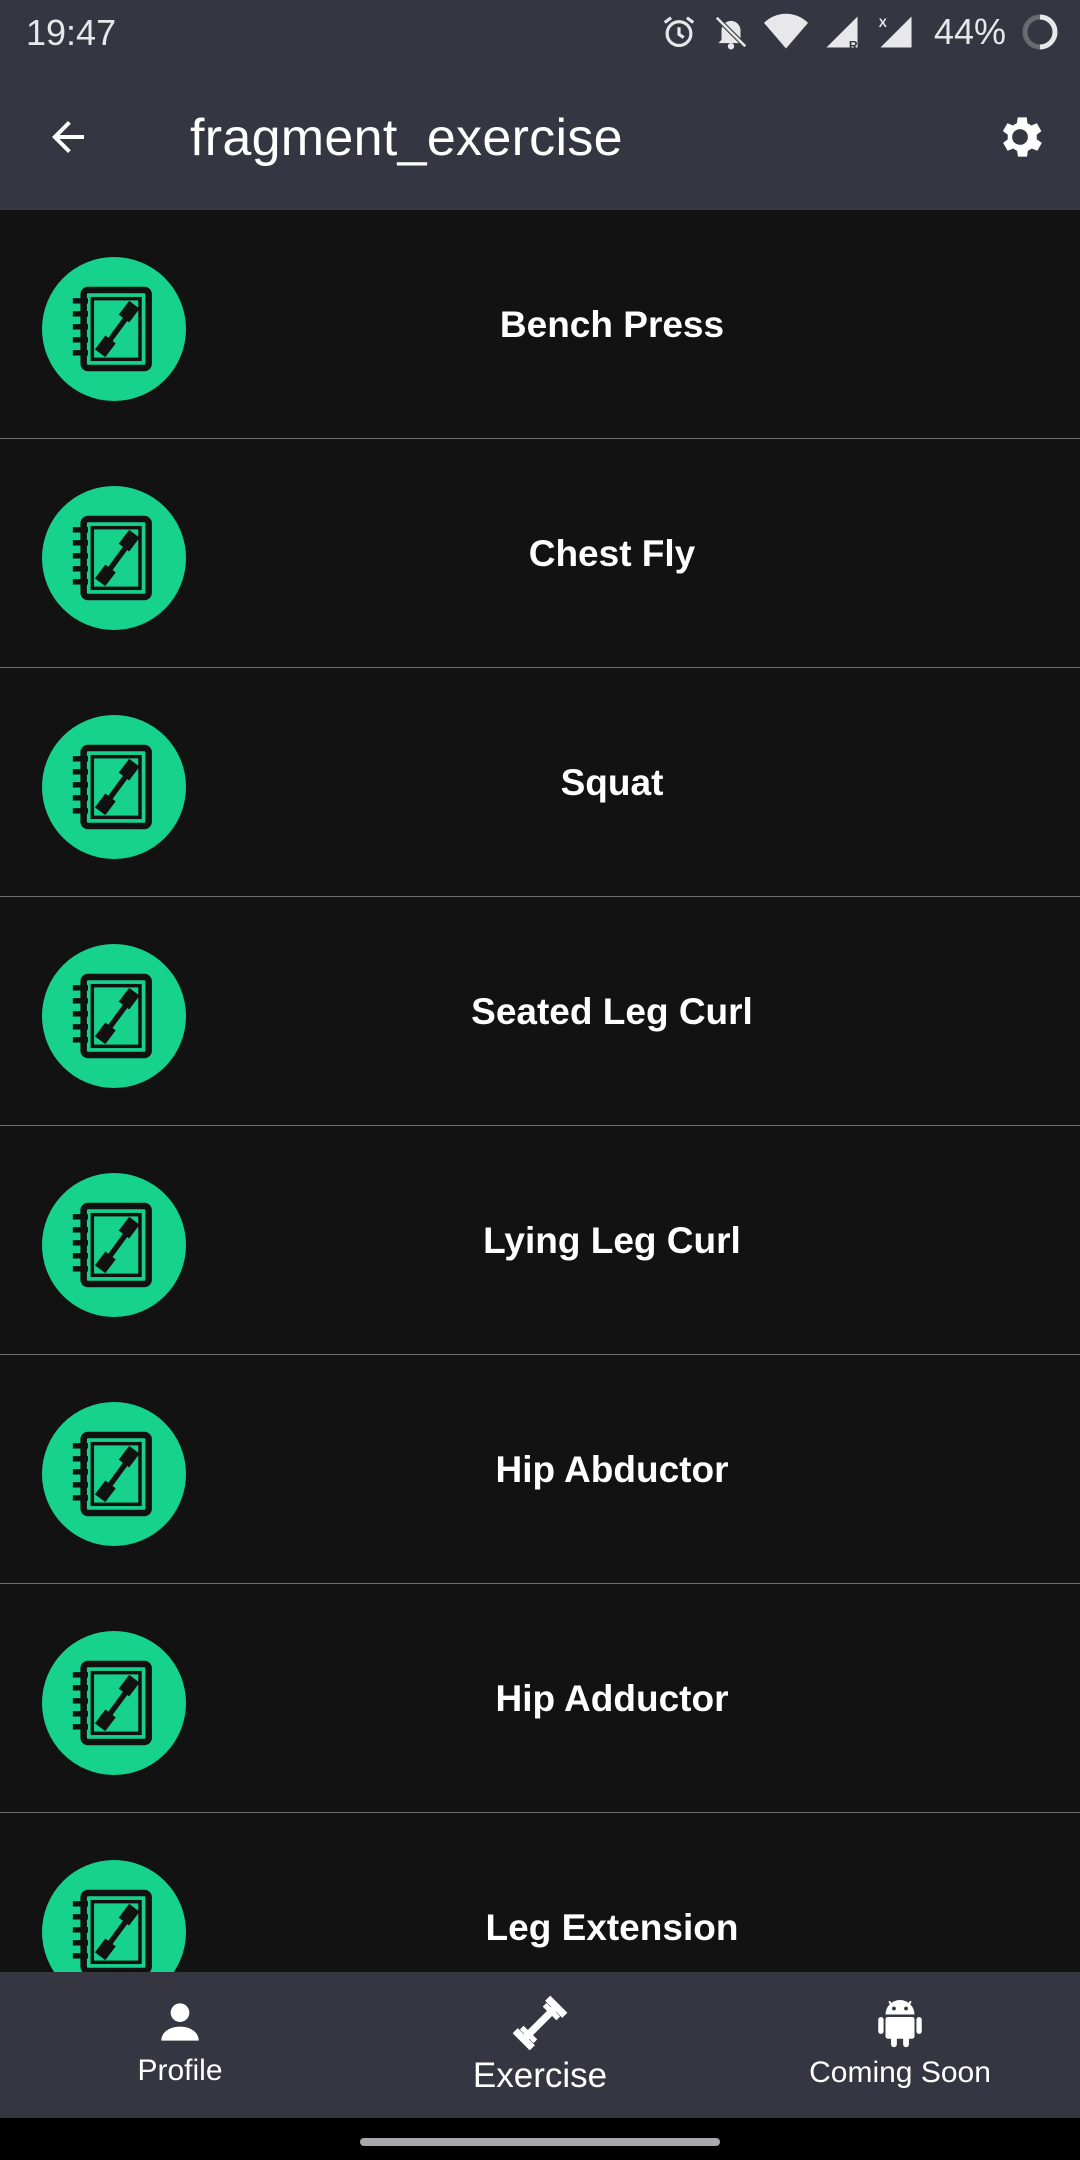  I want to click on exercise-name: Seated Leg Curl, so click(612, 1011).